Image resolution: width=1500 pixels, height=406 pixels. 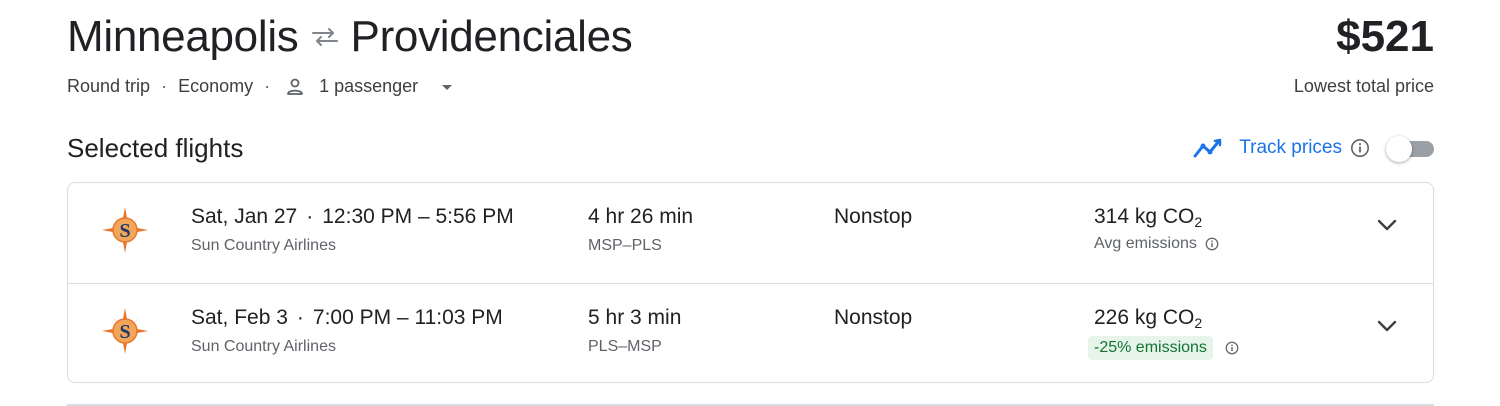 I want to click on emissions-badge: -25% emissions, so click(x=1150, y=348).